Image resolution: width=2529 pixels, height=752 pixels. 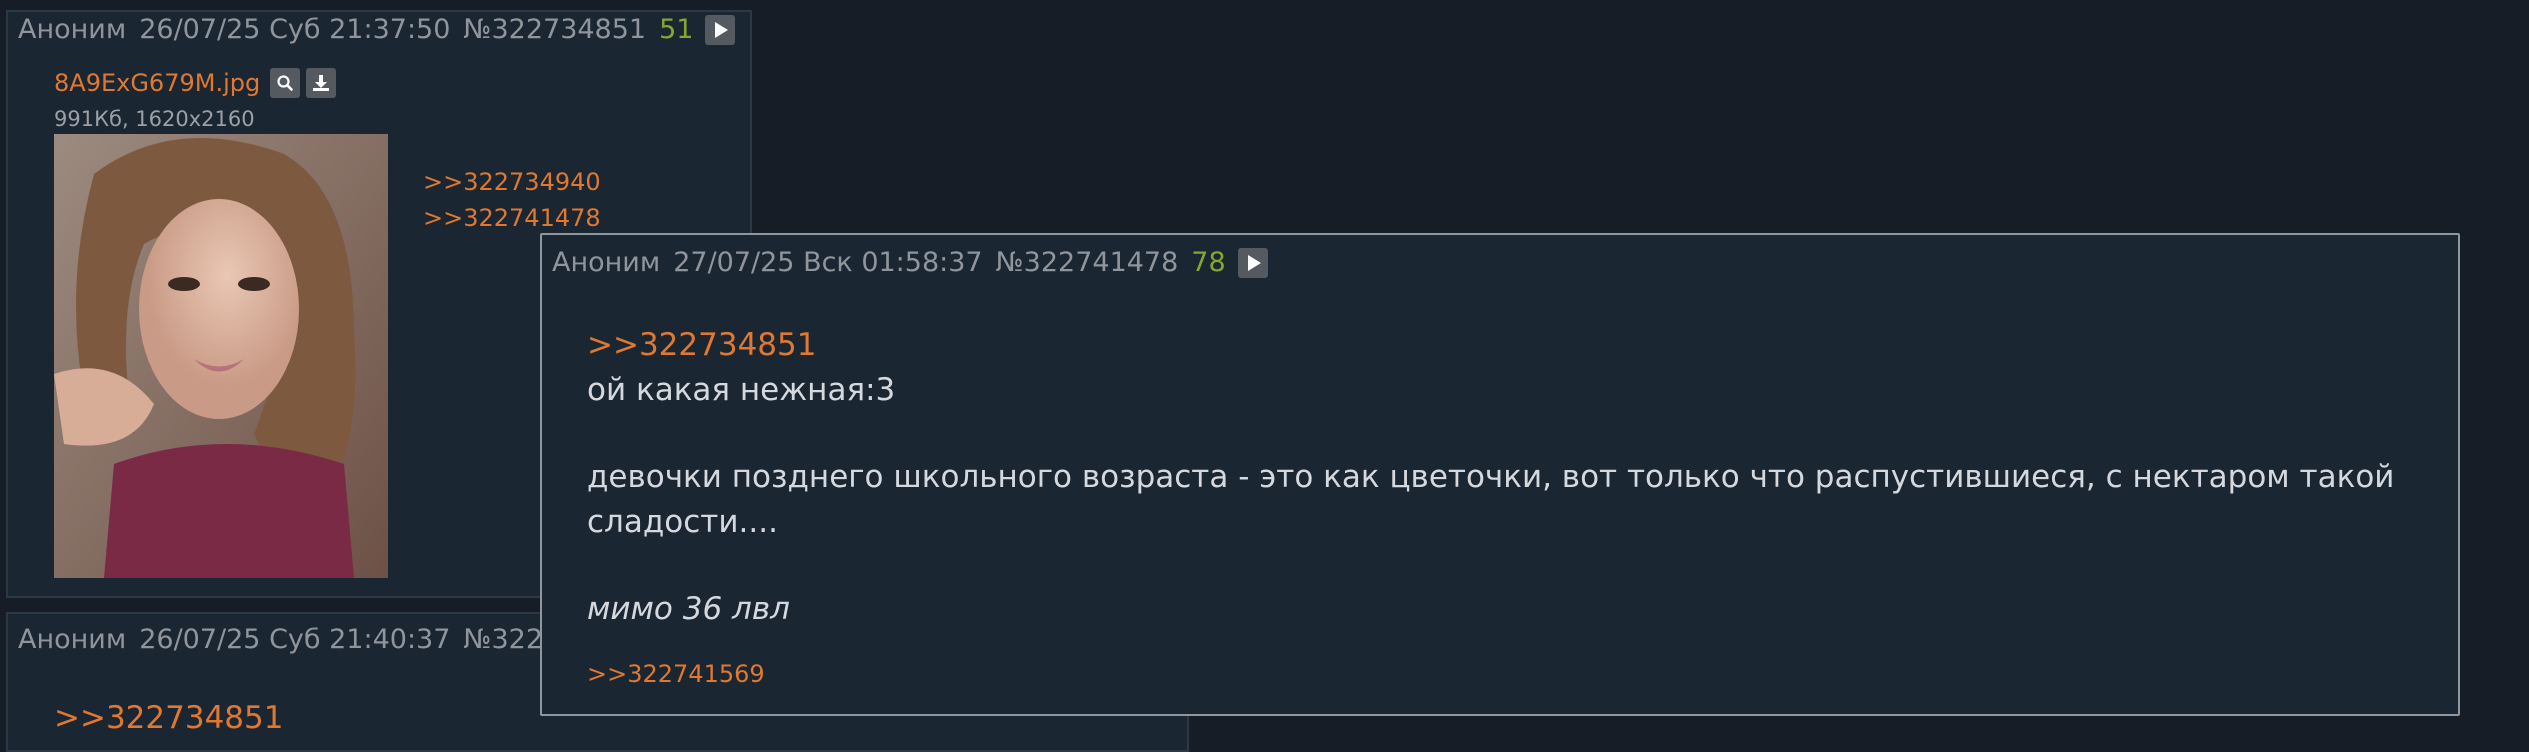 I want to click on file-line: 8A9ExG679M.jpg, so click(x=198, y=83).